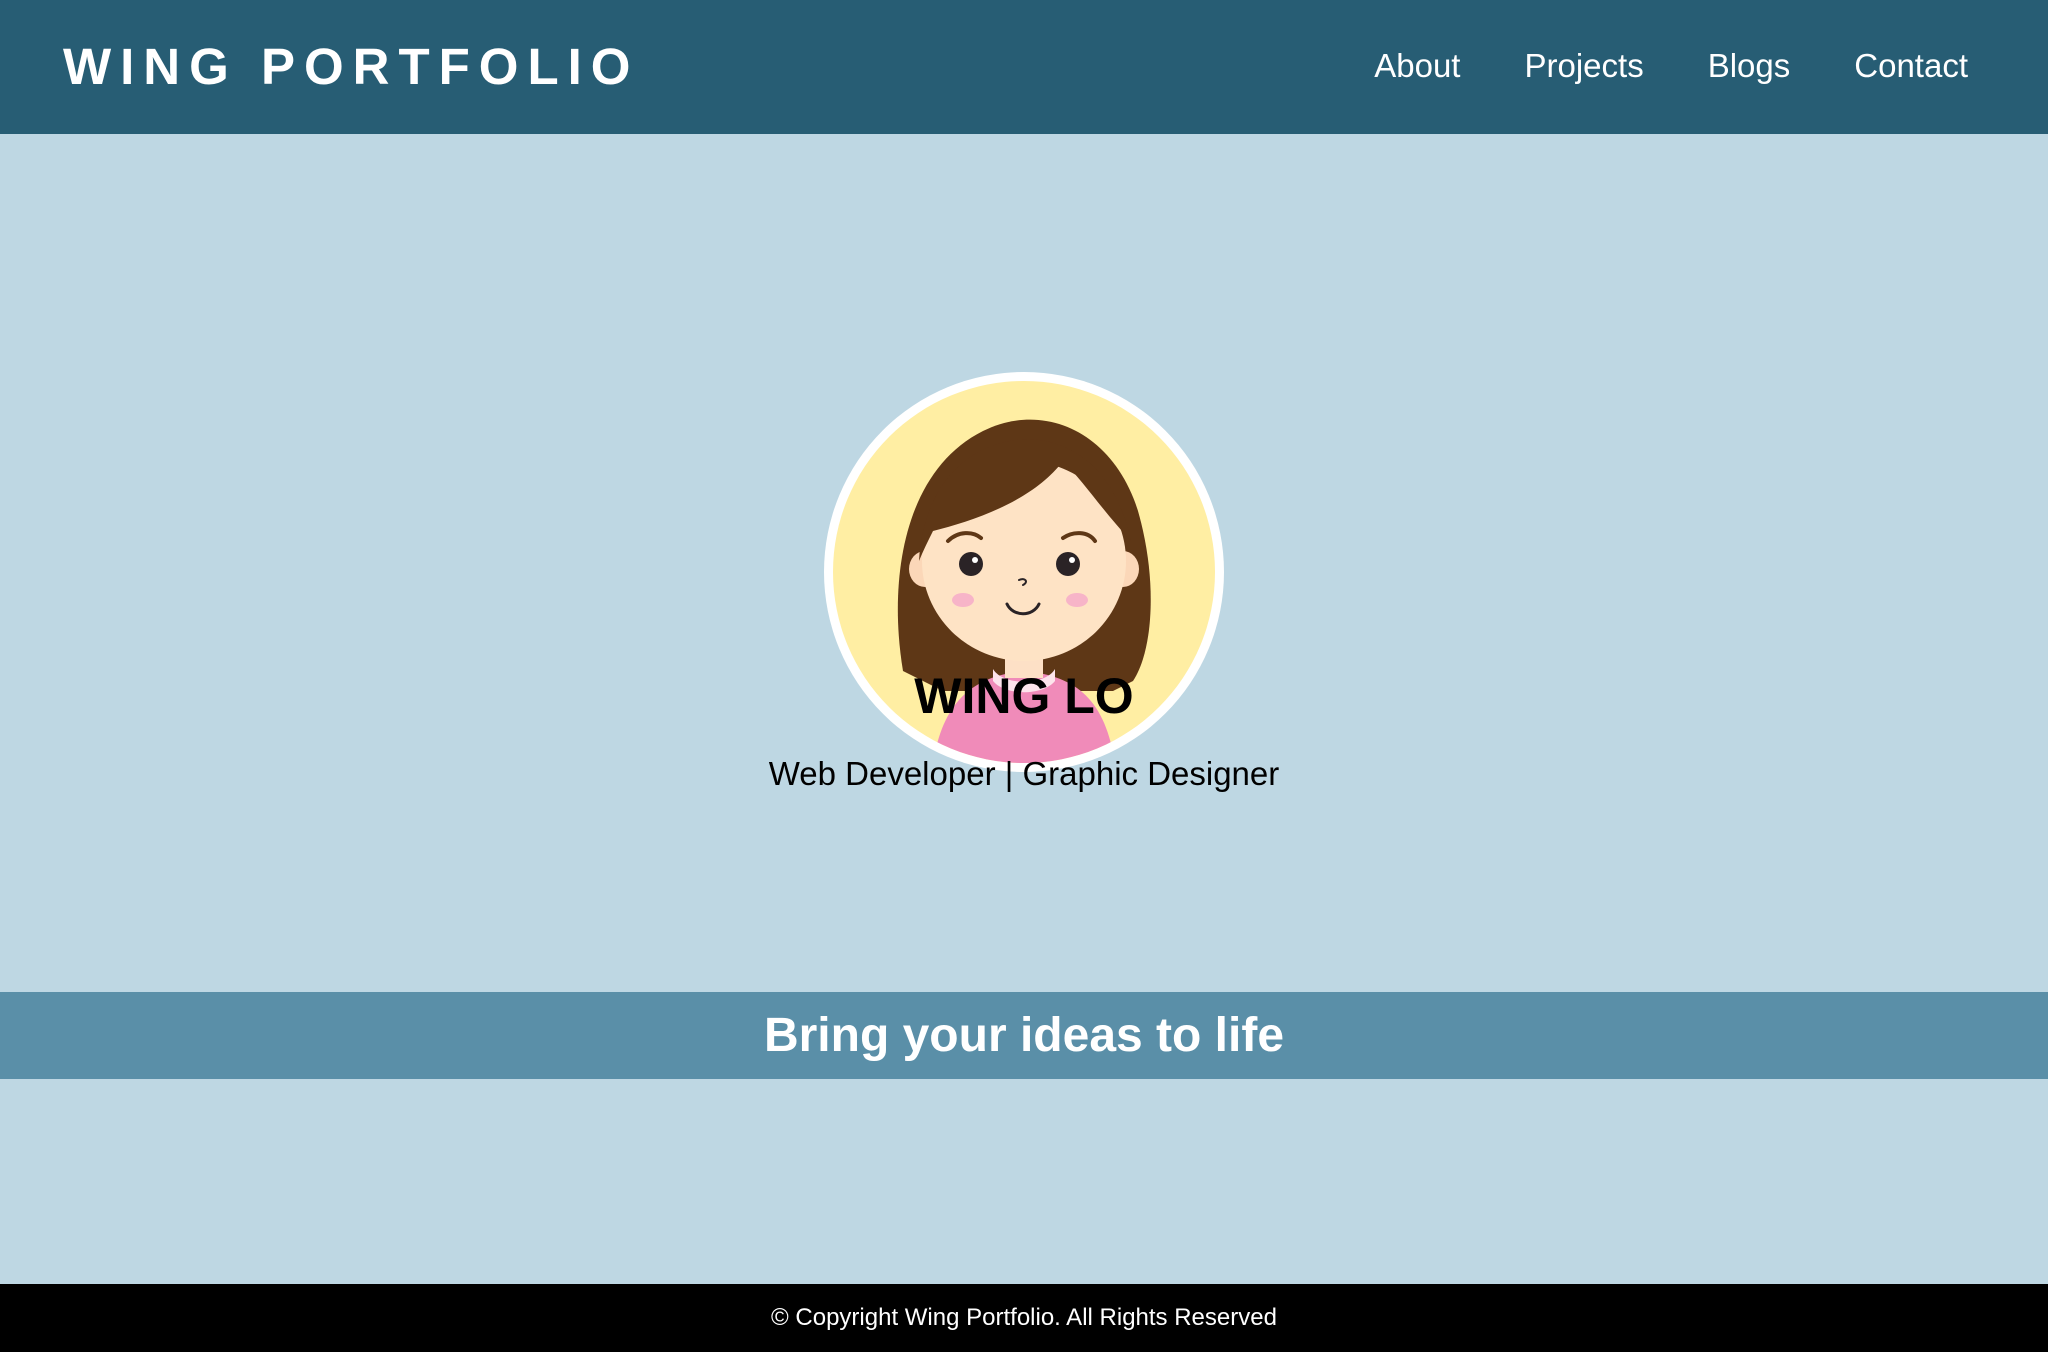 The image size is (2048, 1352). What do you see at coordinates (1583, 66) in the screenshot?
I see `nav-link-projects: Projects` at bounding box center [1583, 66].